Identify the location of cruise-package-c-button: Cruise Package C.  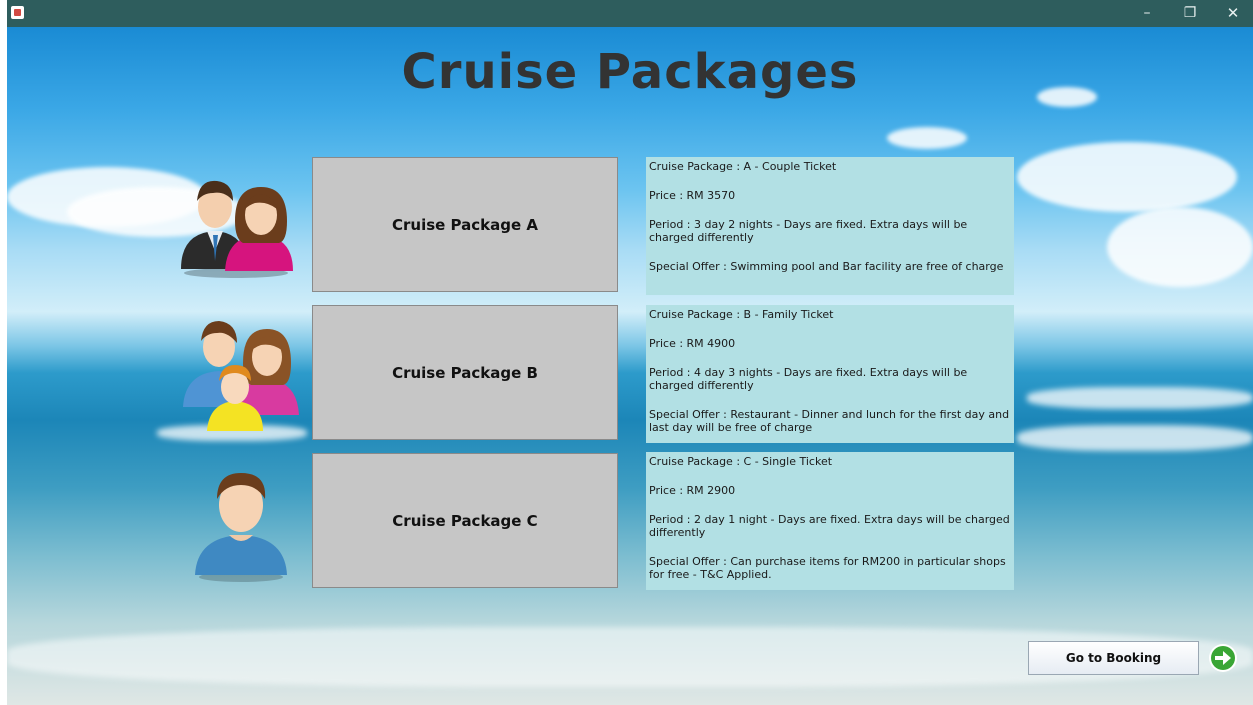
(465, 520).